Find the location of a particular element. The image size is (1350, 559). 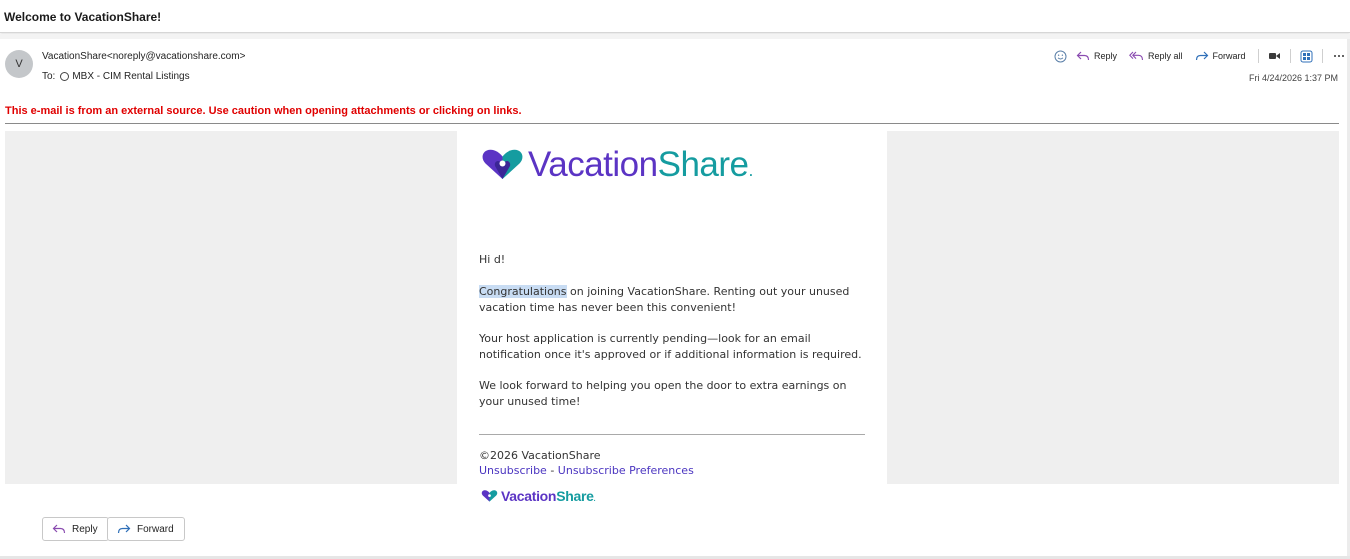

bottom-reply-label: Reply is located at coordinates (85, 529).